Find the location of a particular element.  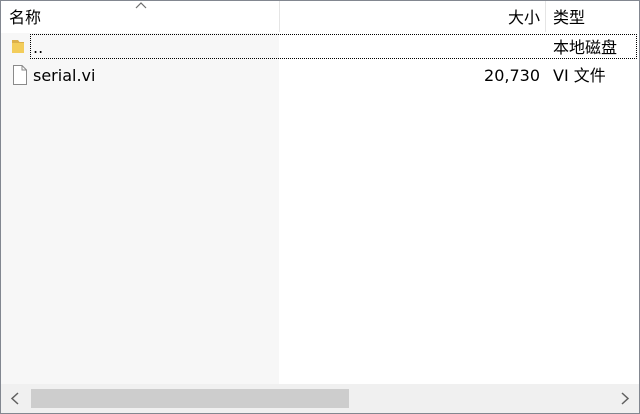

sort-up-chevron-icon is located at coordinates (141, 5).